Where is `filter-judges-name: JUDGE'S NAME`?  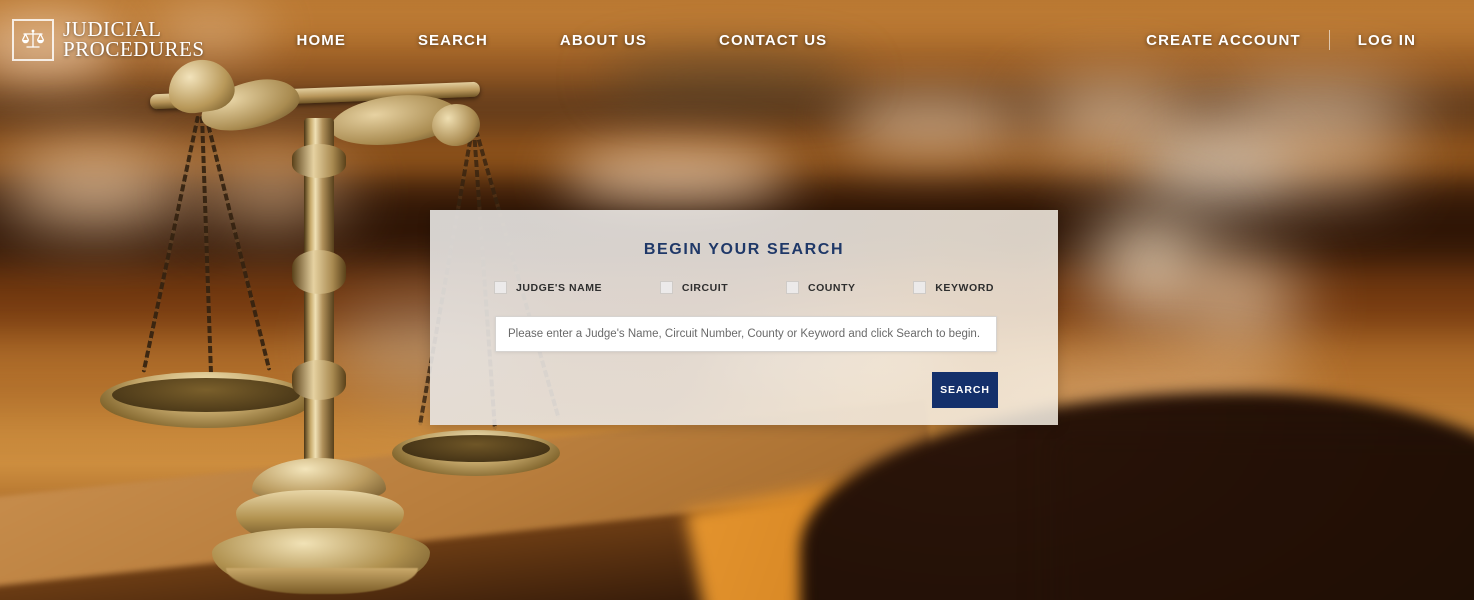
filter-judges-name: JUDGE'S NAME is located at coordinates (548, 287).